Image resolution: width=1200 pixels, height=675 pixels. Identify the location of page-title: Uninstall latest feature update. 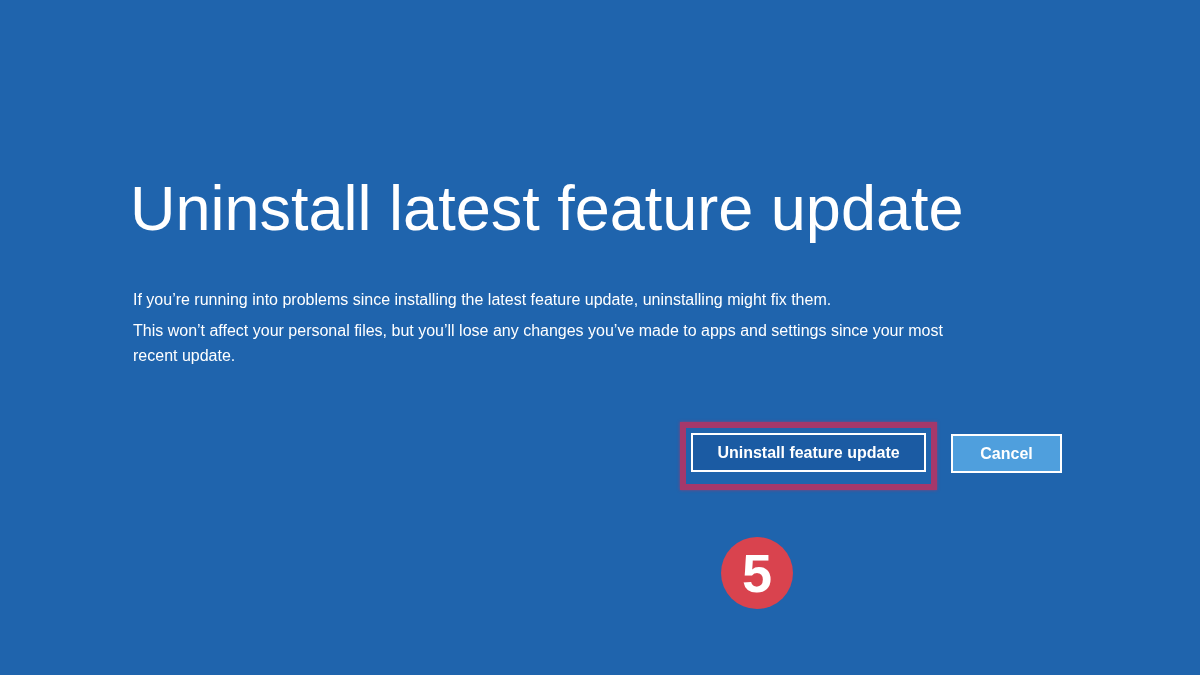
(547, 208).